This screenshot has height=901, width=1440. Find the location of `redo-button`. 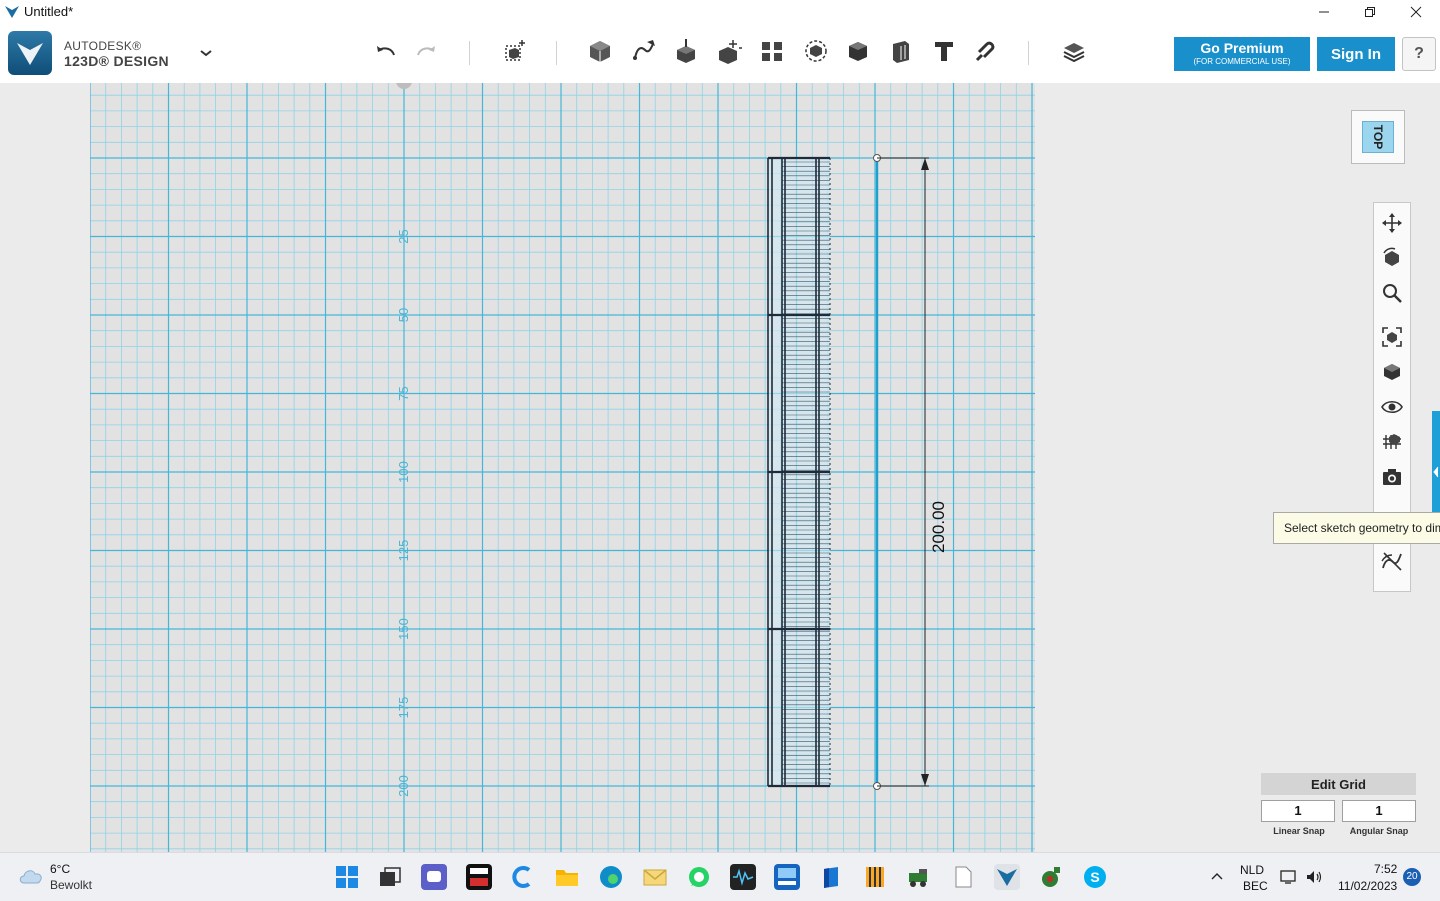

redo-button is located at coordinates (427, 51).